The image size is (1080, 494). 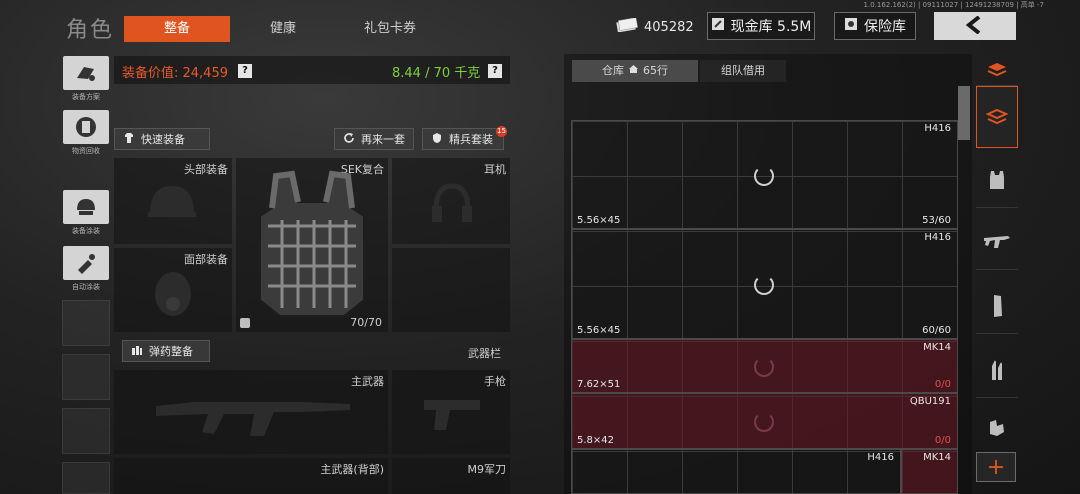 I want to click on recycle-icon, so click(x=86, y=127).